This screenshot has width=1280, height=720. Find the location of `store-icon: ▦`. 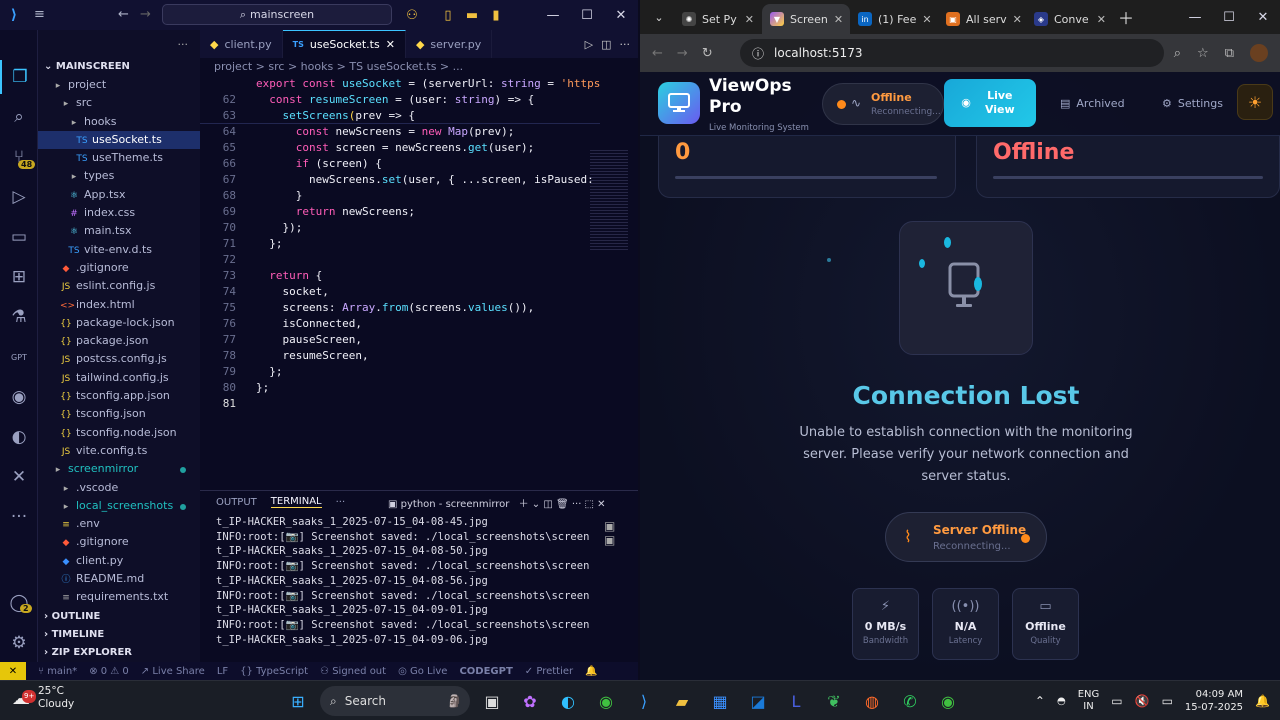

store-icon: ▦ is located at coordinates (720, 701).